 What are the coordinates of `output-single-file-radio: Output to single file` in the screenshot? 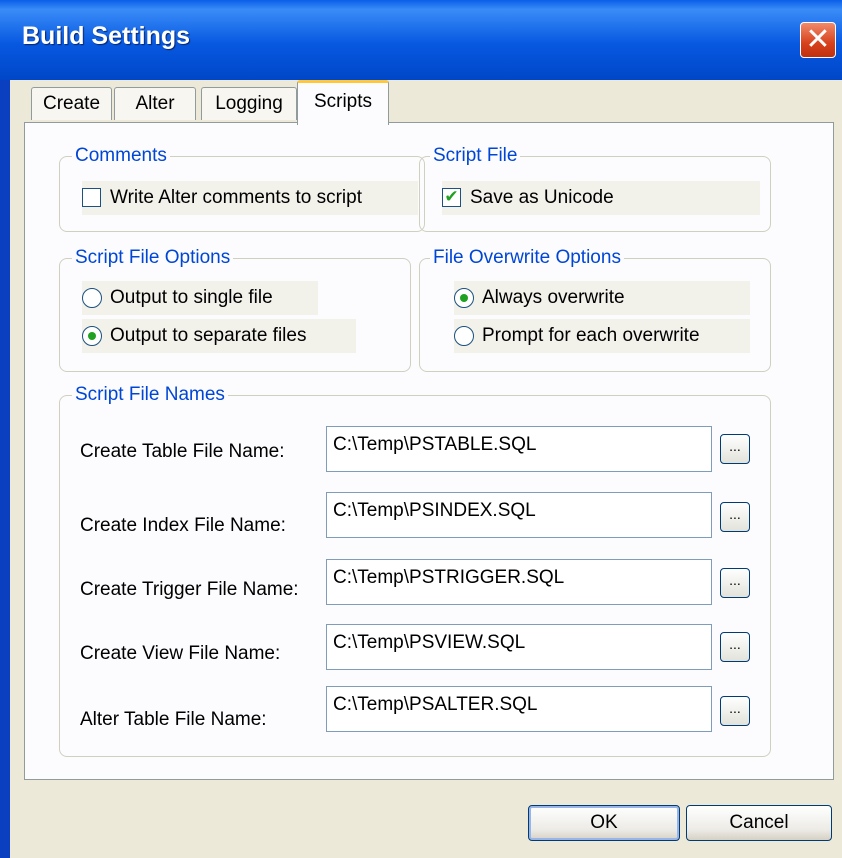 It's located at (200, 298).